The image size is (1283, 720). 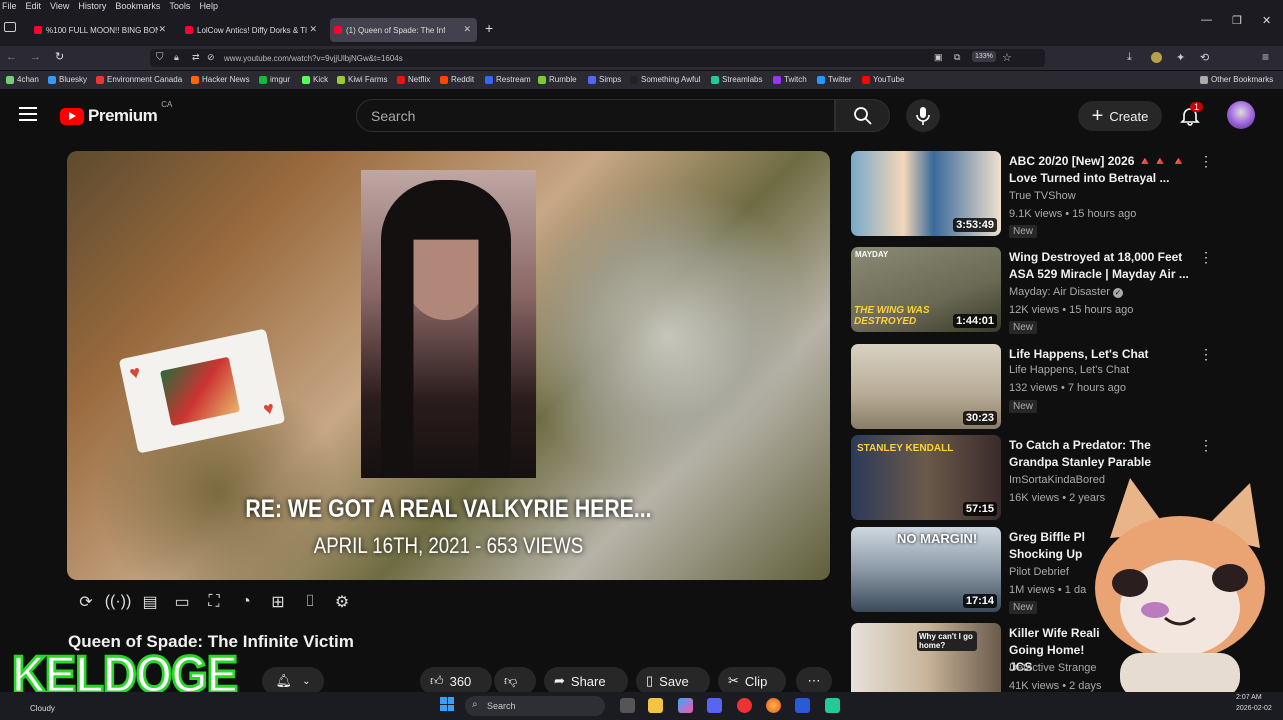 What do you see at coordinates (1206, 20) in the screenshot?
I see `minimize-icon: —` at bounding box center [1206, 20].